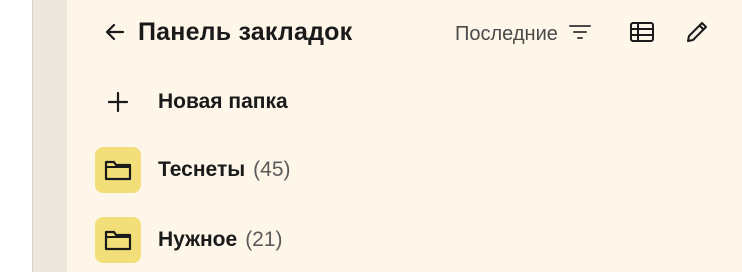 The height and width of the screenshot is (272, 742). I want to click on table-view-icon, so click(642, 34).